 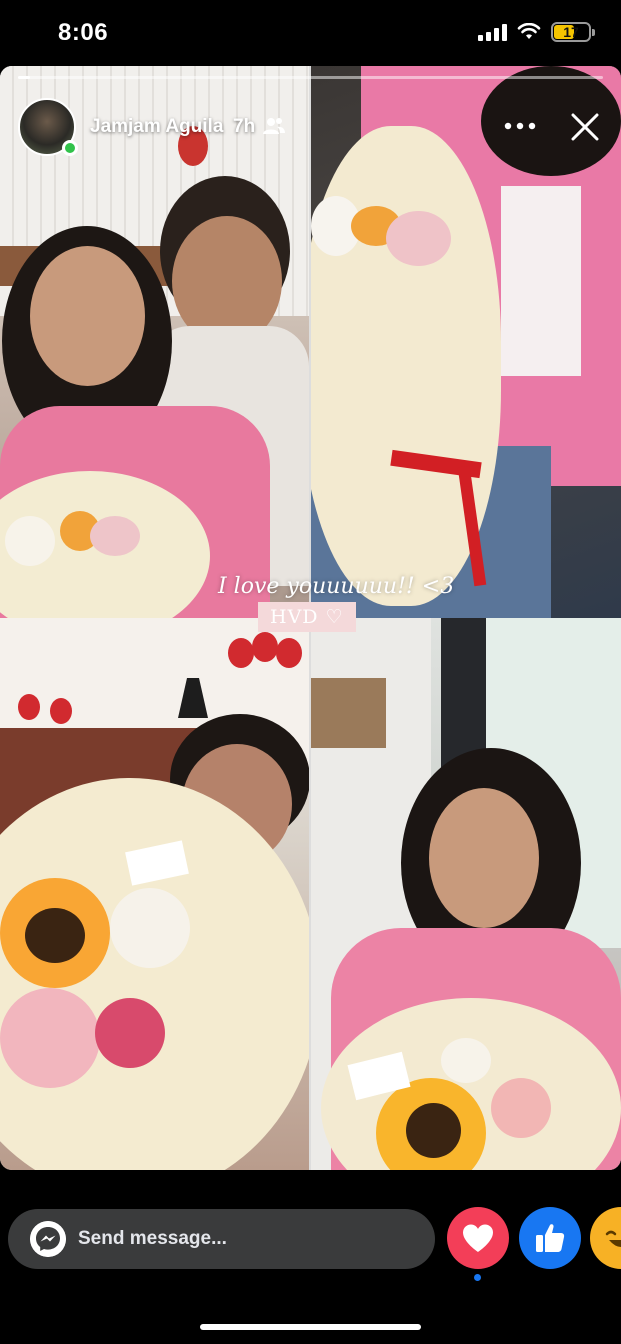 What do you see at coordinates (520, 126) in the screenshot?
I see `more-options-button` at bounding box center [520, 126].